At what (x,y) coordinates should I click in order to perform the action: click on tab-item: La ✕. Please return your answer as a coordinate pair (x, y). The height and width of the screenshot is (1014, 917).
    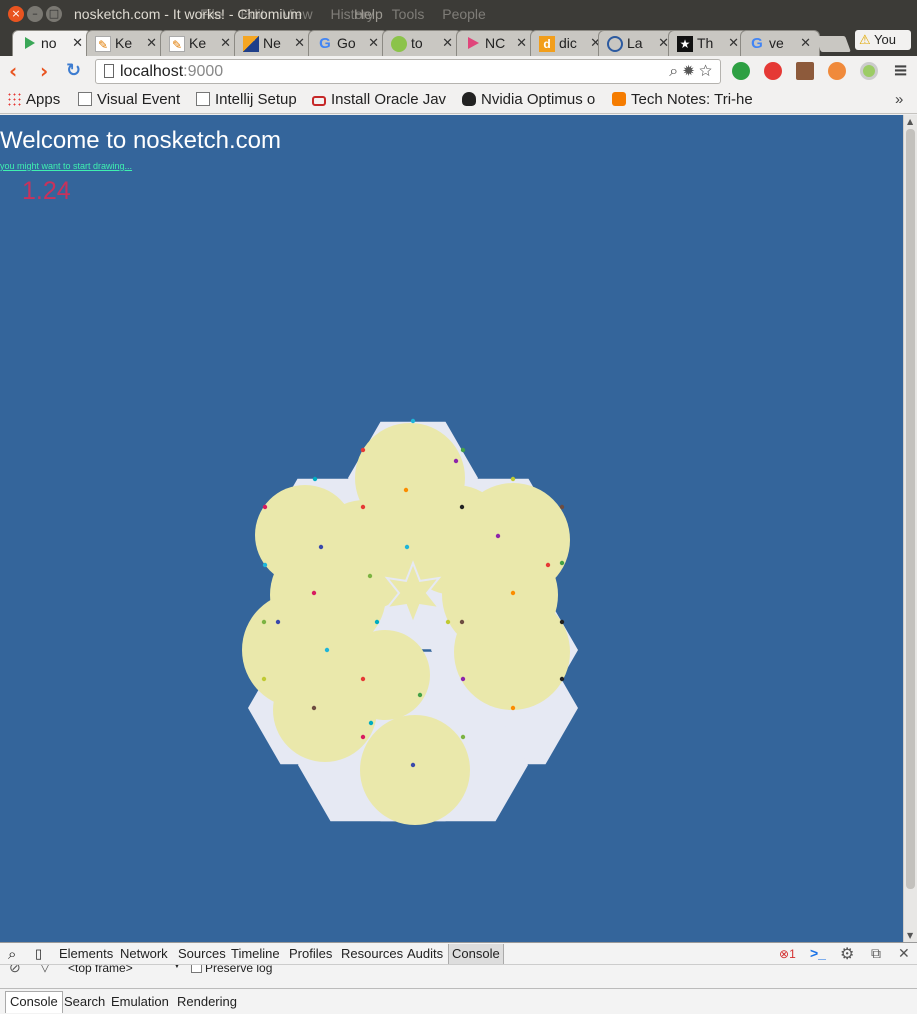
    Looking at the image, I should click on (638, 43).